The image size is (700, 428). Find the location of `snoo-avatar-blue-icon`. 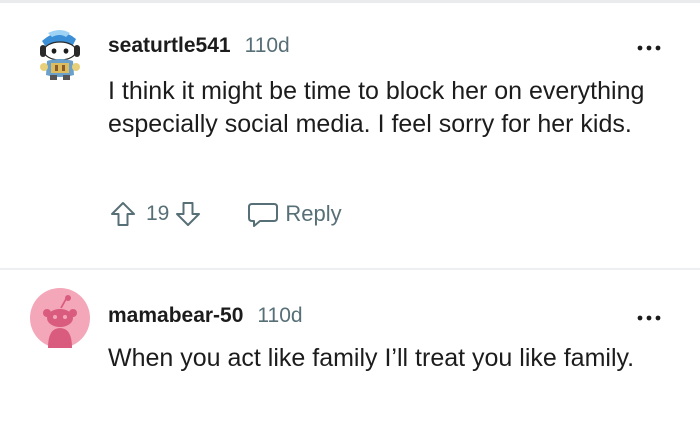

snoo-avatar-blue-icon is located at coordinates (60, 55).